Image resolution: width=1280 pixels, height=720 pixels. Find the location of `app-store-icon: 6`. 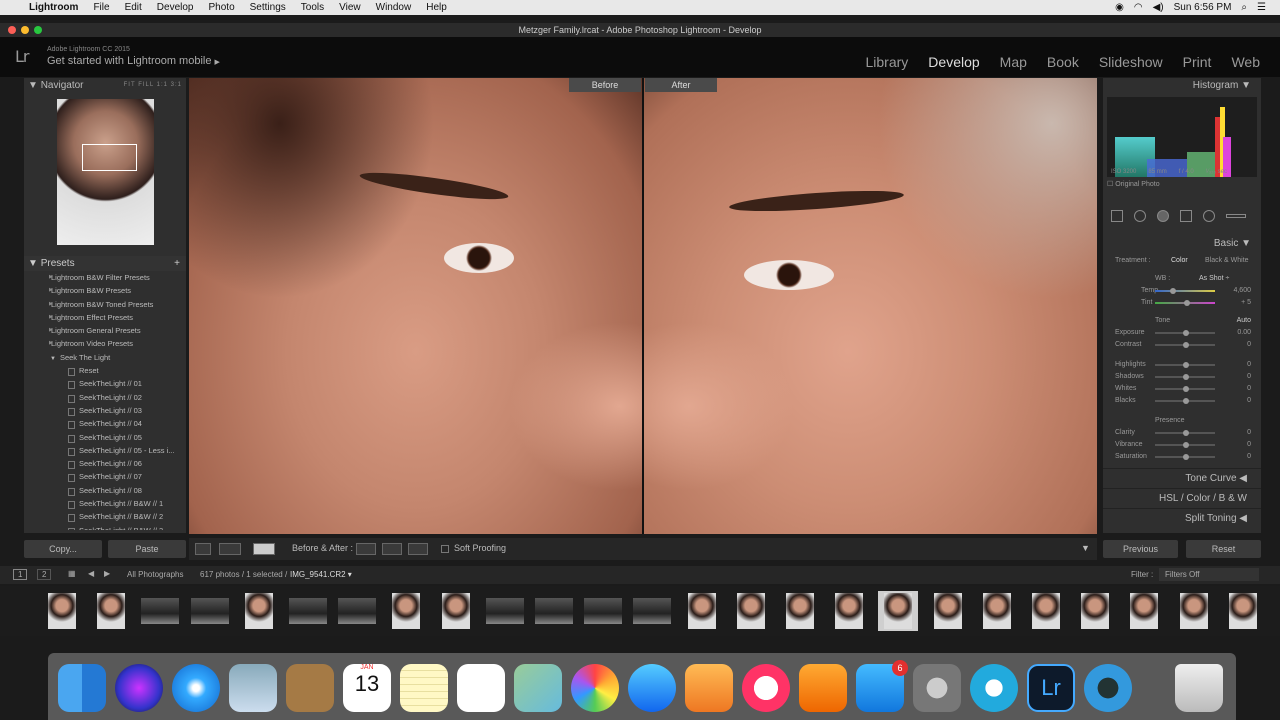

app-store-icon: 6 is located at coordinates (882, 686).